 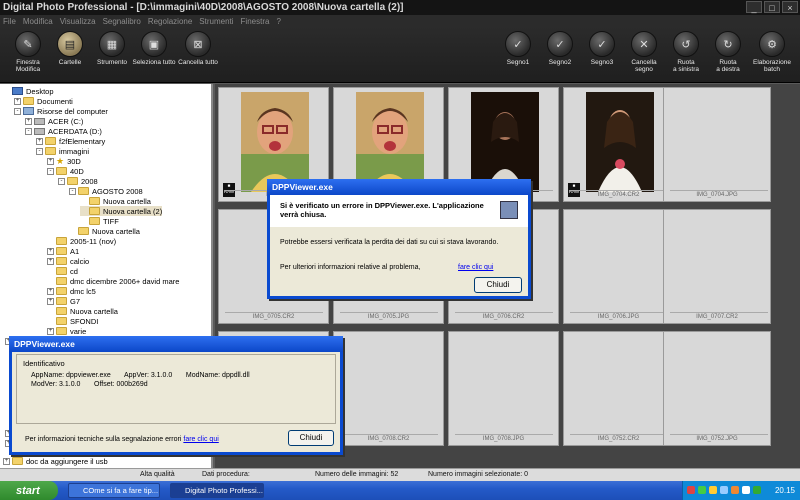 What do you see at coordinates (602, 57) in the screenshot?
I see `check-mark-3-button: ✓ Segno3` at bounding box center [602, 57].